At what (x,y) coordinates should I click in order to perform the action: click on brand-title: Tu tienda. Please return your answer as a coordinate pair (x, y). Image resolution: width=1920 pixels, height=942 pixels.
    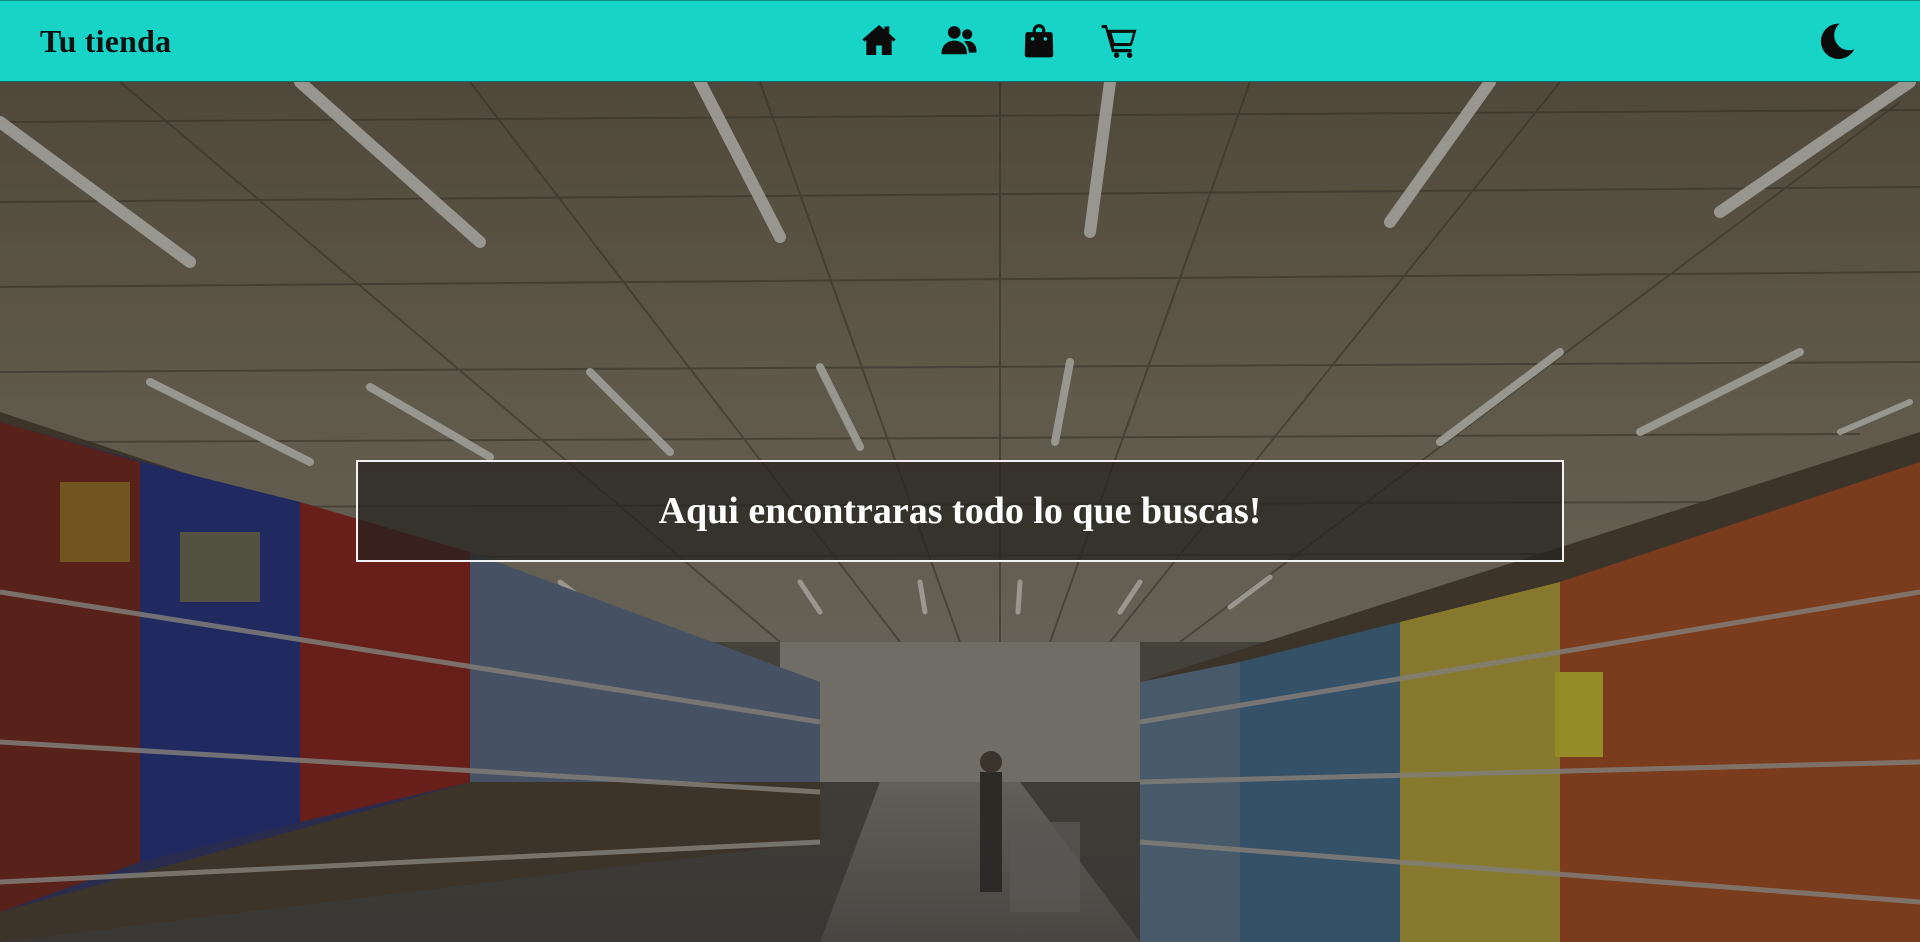
    Looking at the image, I should click on (170, 41).